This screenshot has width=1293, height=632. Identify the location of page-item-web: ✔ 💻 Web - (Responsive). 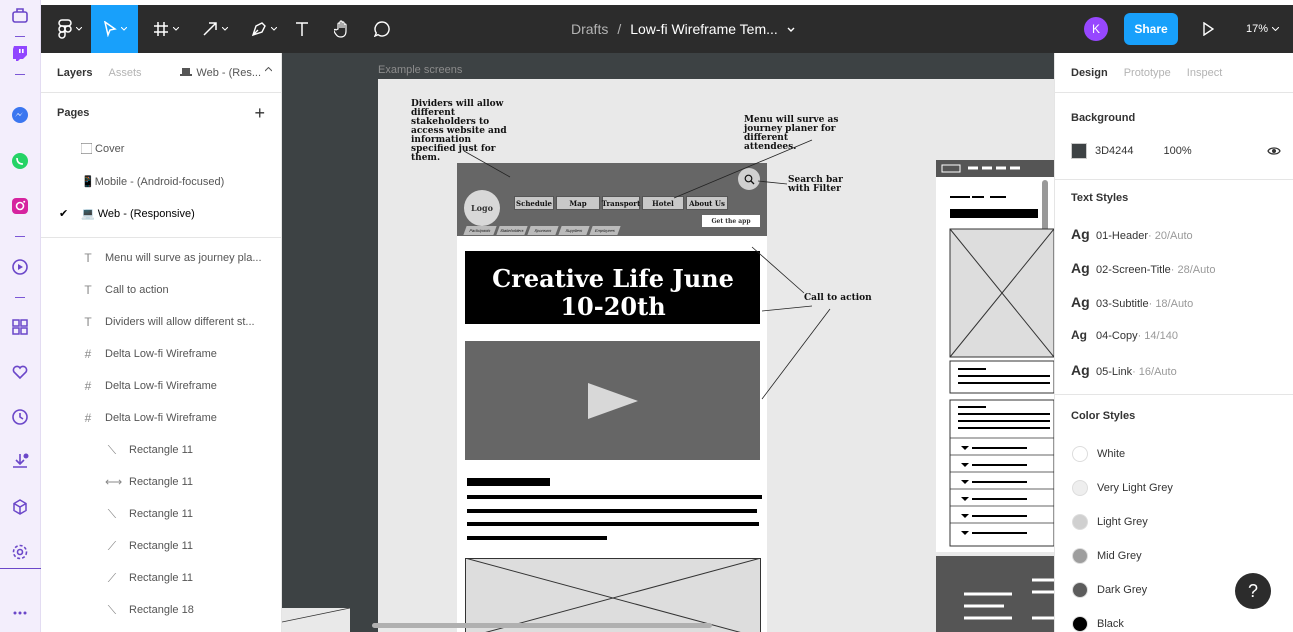
(161, 213).